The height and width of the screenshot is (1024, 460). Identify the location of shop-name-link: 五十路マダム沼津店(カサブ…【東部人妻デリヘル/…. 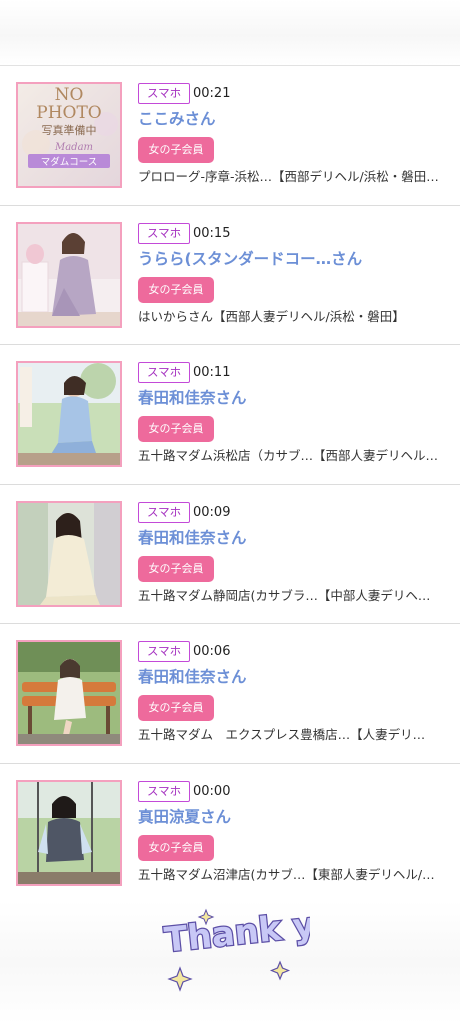
(293, 875).